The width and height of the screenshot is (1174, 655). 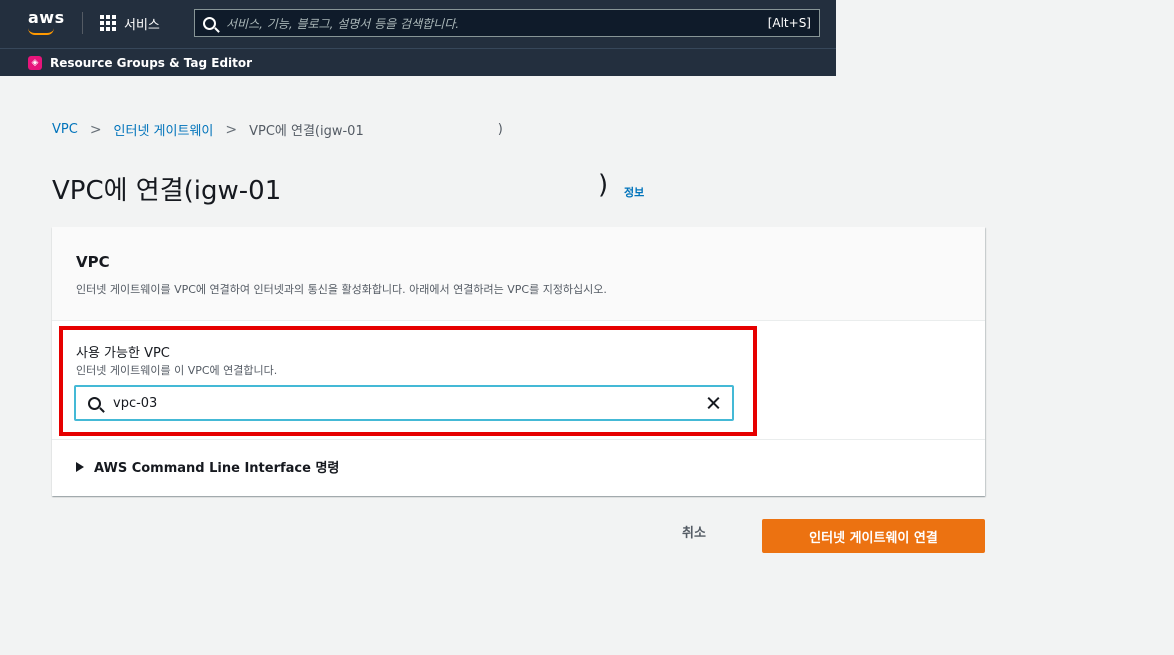 What do you see at coordinates (82, 23) in the screenshot?
I see `nav-divider` at bounding box center [82, 23].